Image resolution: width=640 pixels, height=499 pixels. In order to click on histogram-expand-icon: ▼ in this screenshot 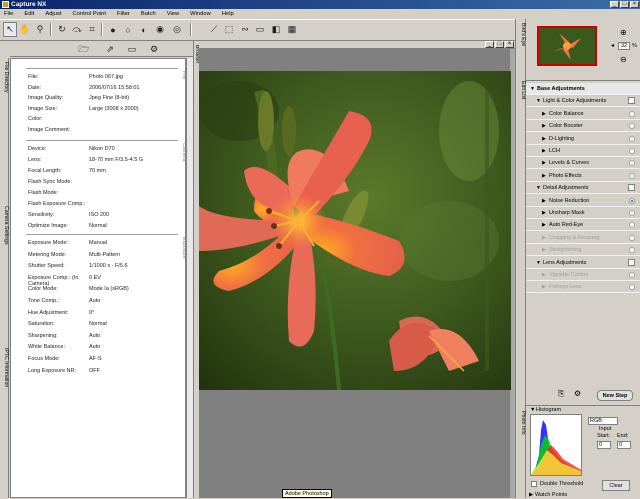, I will do `click(532, 410)`.